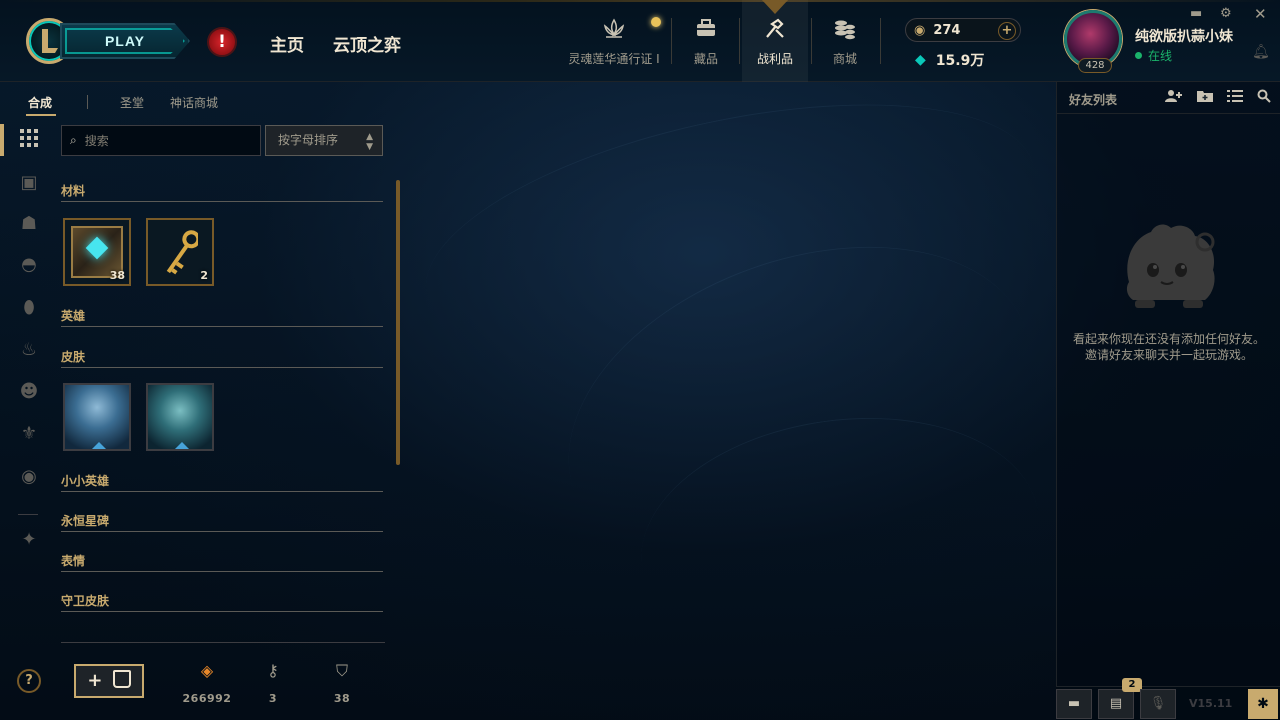  What do you see at coordinates (222, 317) in the screenshot?
I see `category-champions: 英雄` at bounding box center [222, 317].